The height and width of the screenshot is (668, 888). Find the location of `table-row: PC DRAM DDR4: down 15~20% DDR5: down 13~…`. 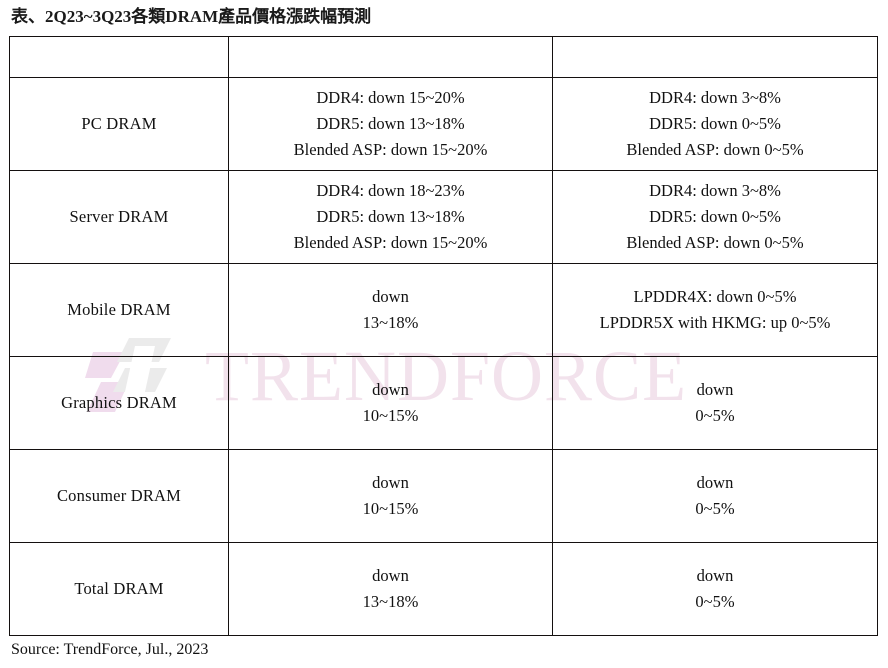

table-row: PC DRAM DDR4: down 15~20% DDR5: down 13~… is located at coordinates (443, 124).